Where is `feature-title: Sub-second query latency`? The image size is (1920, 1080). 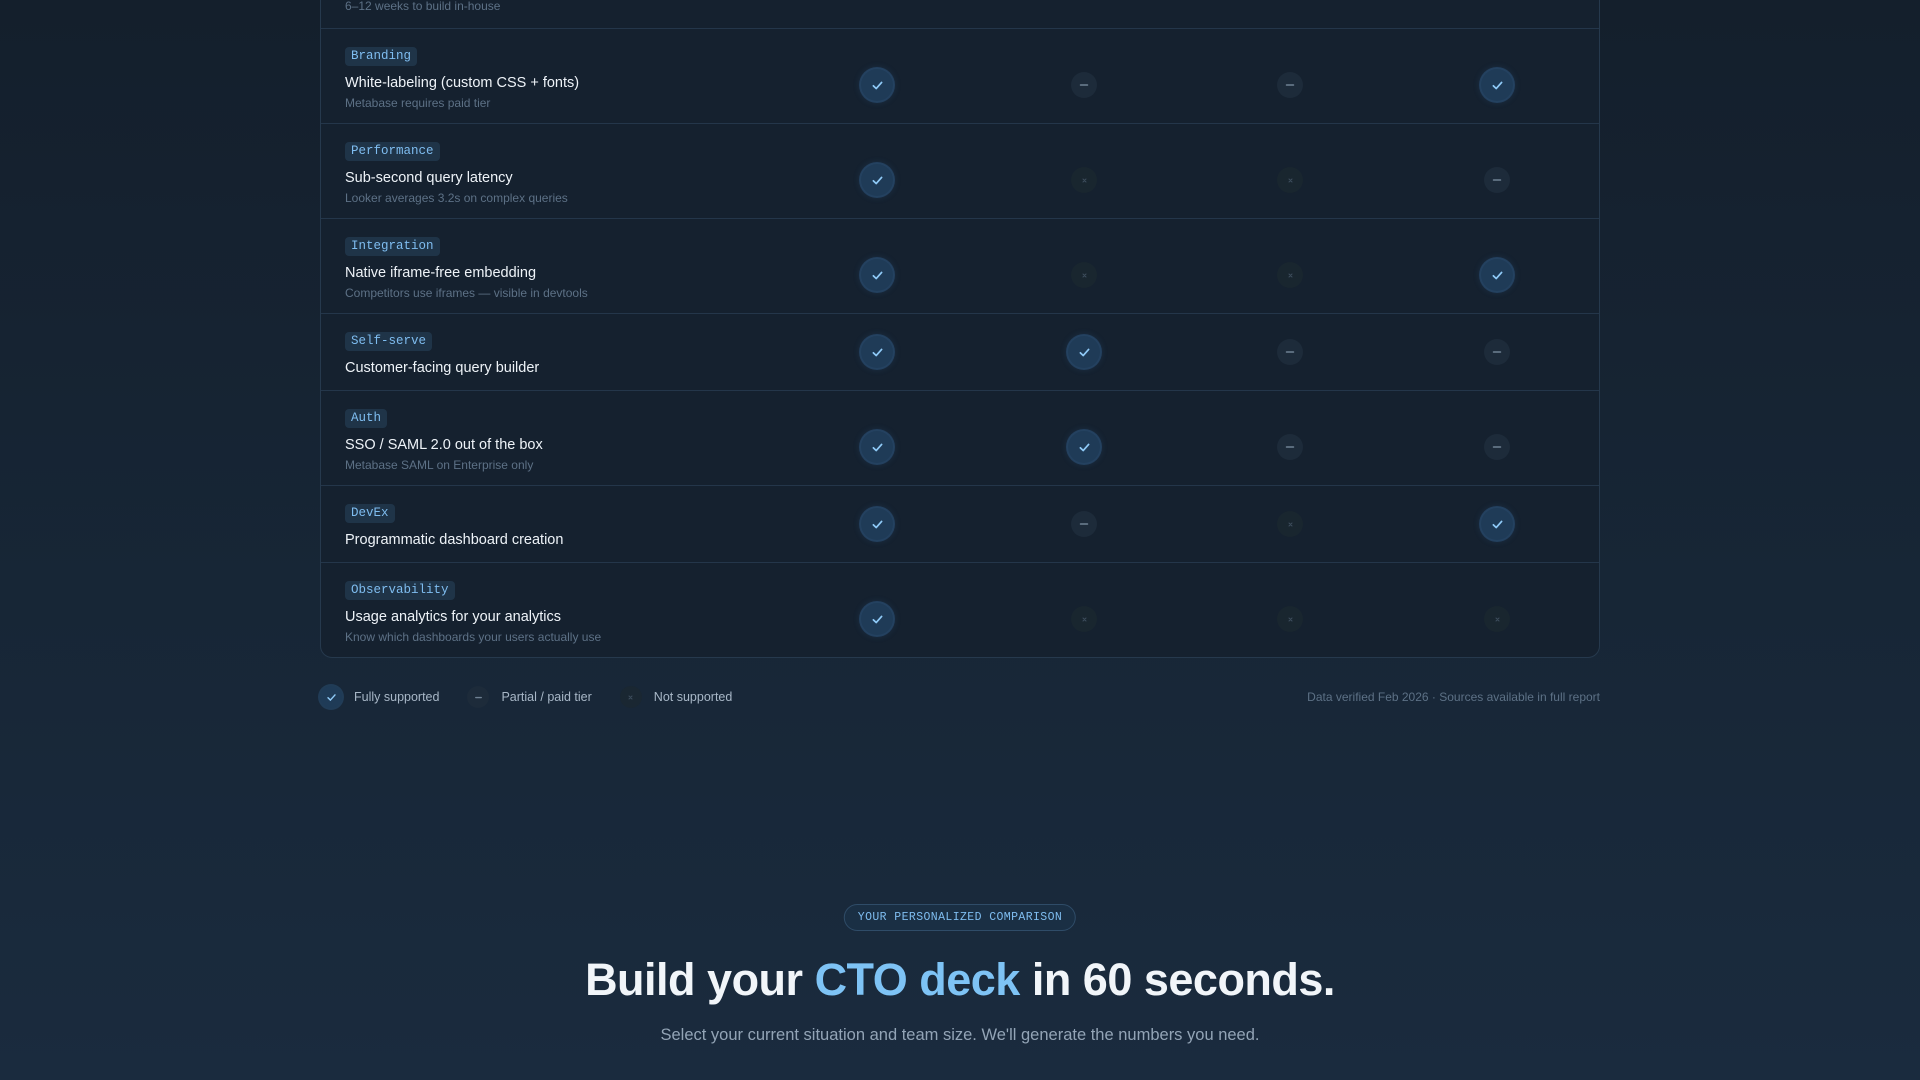
feature-title: Sub-second query latency is located at coordinates (429, 178).